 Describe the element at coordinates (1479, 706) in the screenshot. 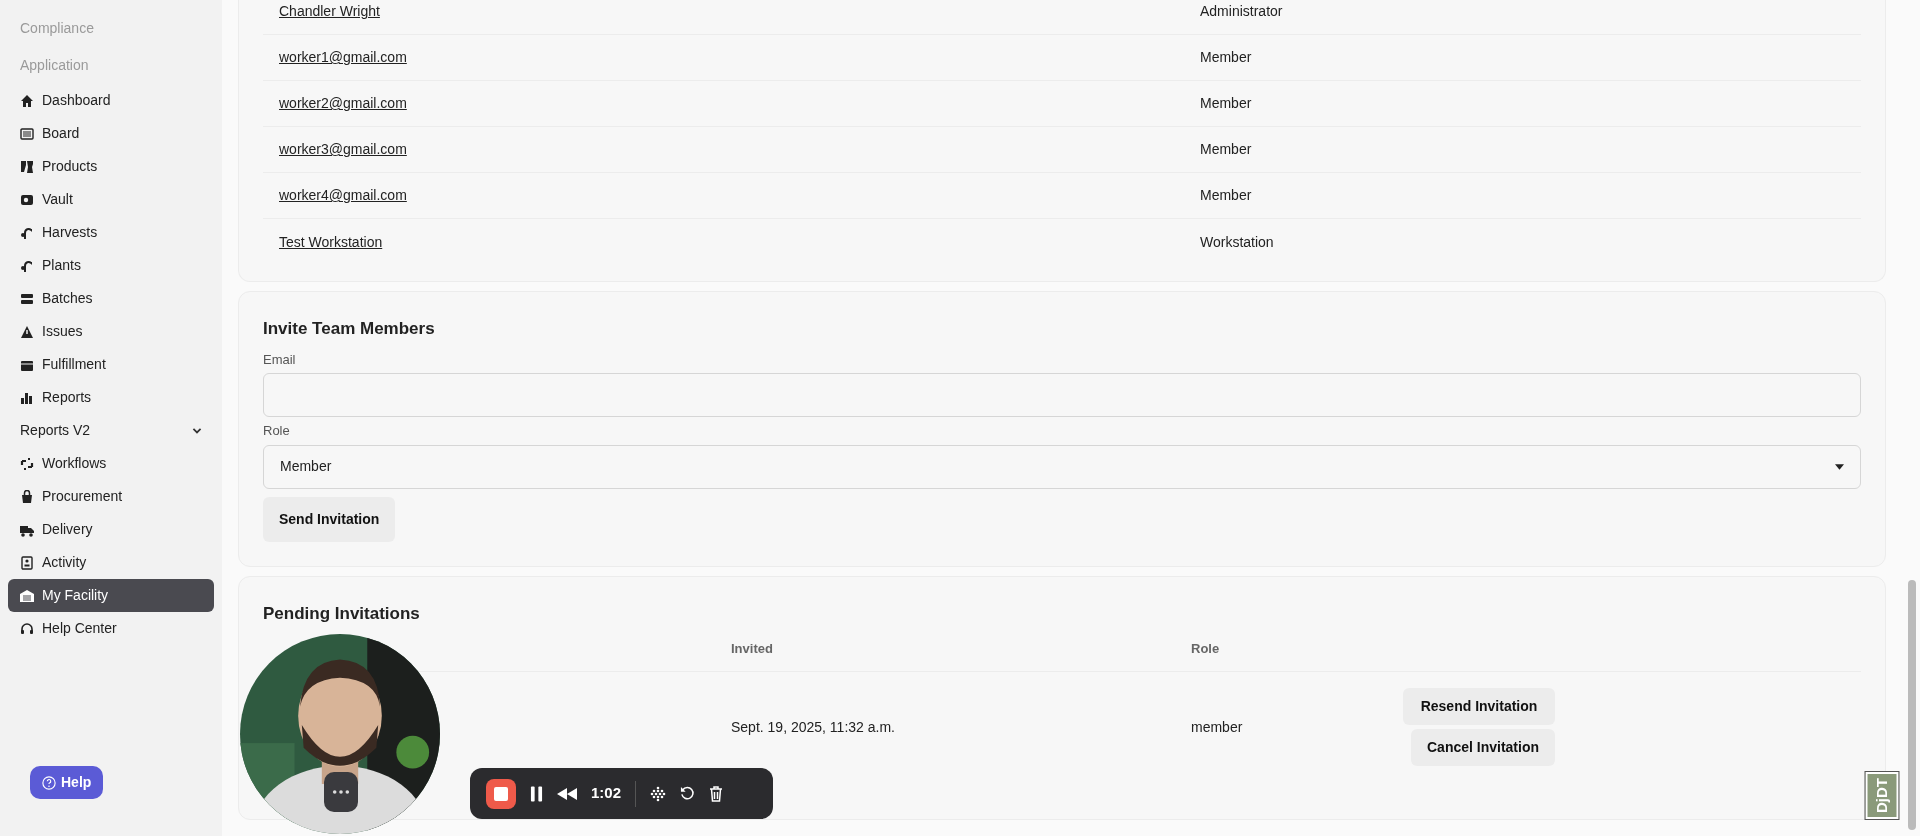

I see `resend-button: Resend Invitation` at that location.